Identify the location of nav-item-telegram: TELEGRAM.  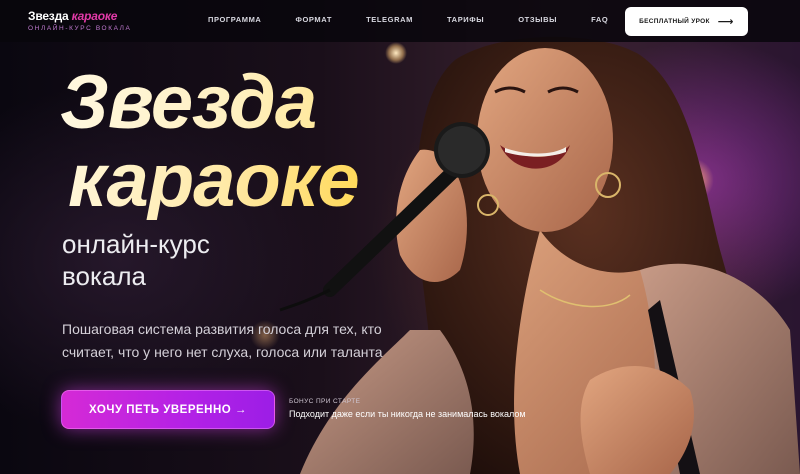
(389, 19).